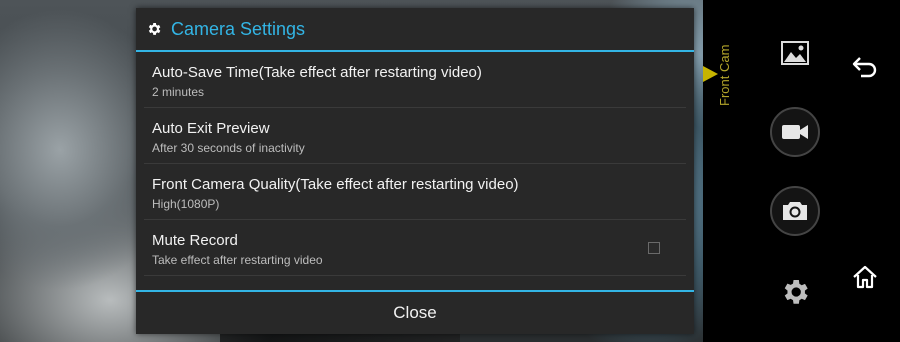 This screenshot has height=342, width=900. Describe the element at coordinates (238, 28) in the screenshot. I see `dialog-title: Camera Settings` at that location.